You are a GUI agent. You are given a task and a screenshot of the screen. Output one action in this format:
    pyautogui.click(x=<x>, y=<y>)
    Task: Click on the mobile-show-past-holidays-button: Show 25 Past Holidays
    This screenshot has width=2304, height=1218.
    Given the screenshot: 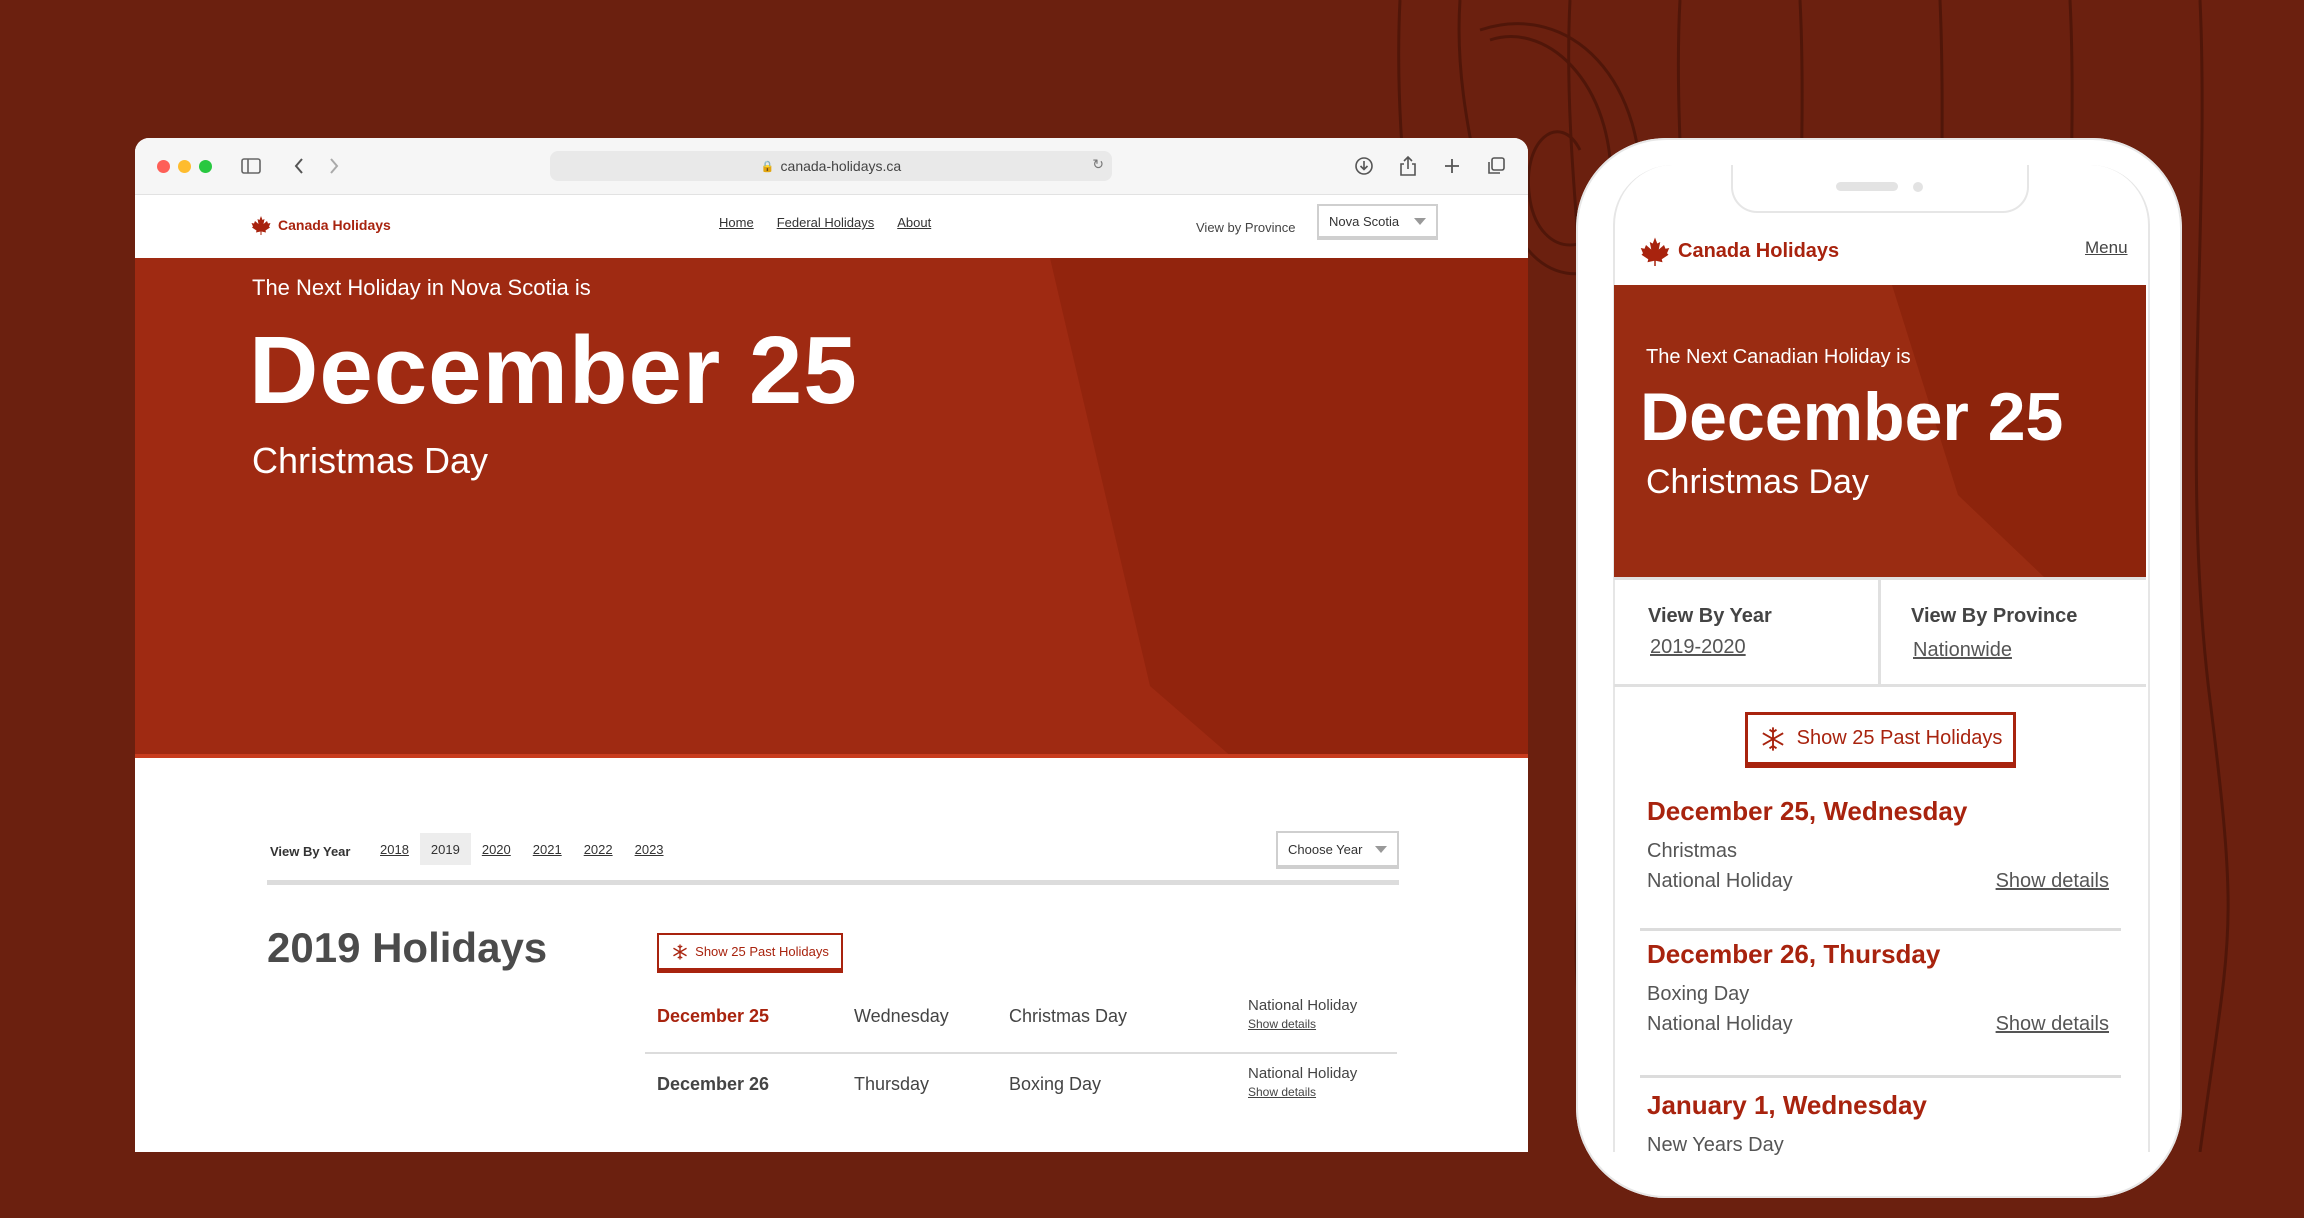 What is the action you would take?
    pyautogui.click(x=1880, y=740)
    